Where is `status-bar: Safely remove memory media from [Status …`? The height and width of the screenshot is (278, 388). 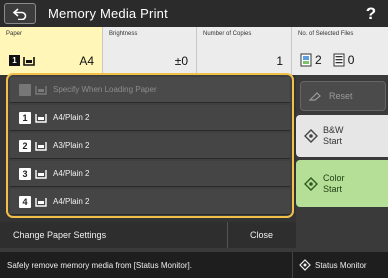
status-bar: Safely remove memory media from [Status … is located at coordinates (194, 265).